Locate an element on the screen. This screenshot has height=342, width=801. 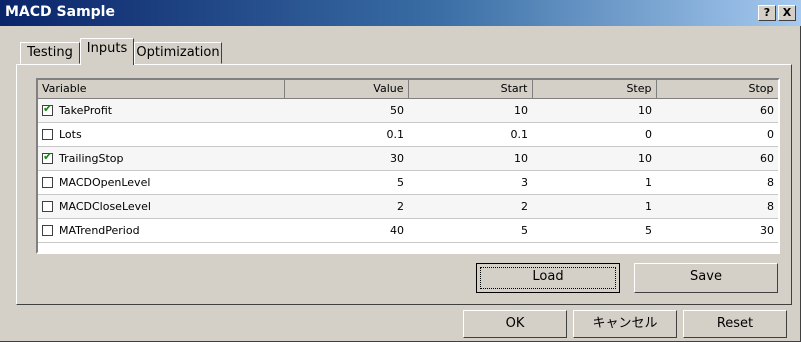
save-button: Save is located at coordinates (706, 278).